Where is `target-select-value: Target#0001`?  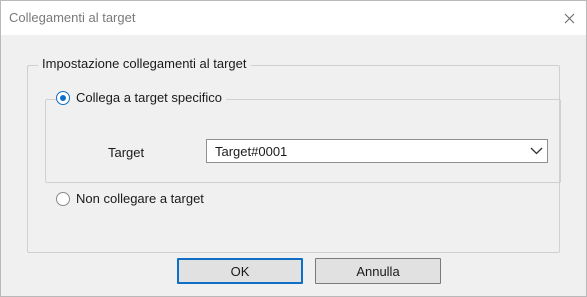 target-select-value: Target#0001 is located at coordinates (251, 151).